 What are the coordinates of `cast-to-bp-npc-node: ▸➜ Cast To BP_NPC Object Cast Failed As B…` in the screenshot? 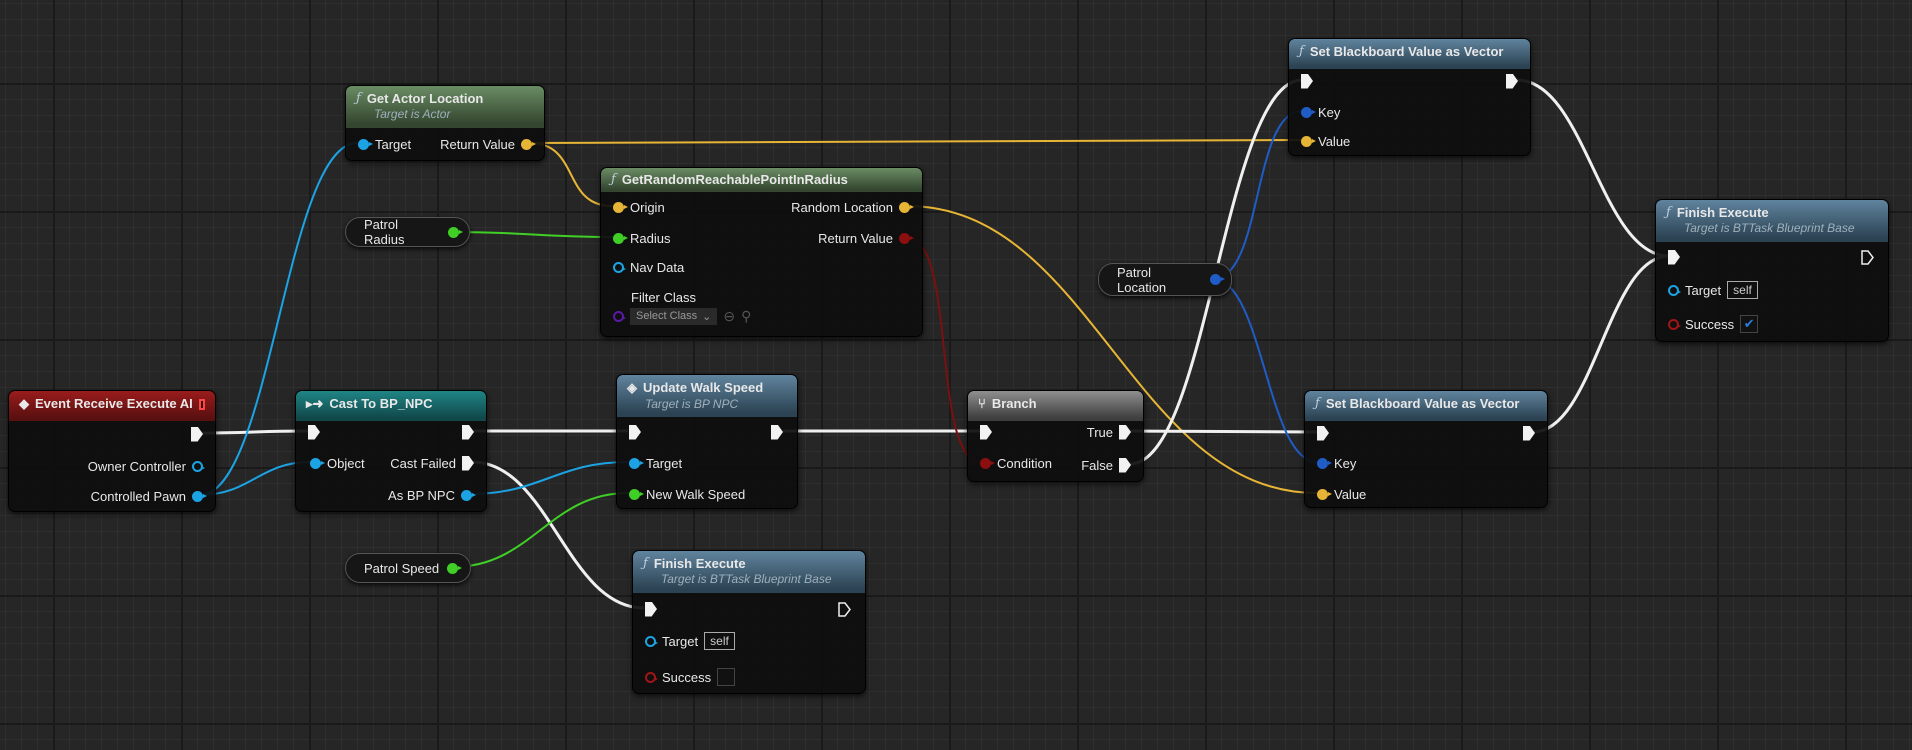 It's located at (391, 451).